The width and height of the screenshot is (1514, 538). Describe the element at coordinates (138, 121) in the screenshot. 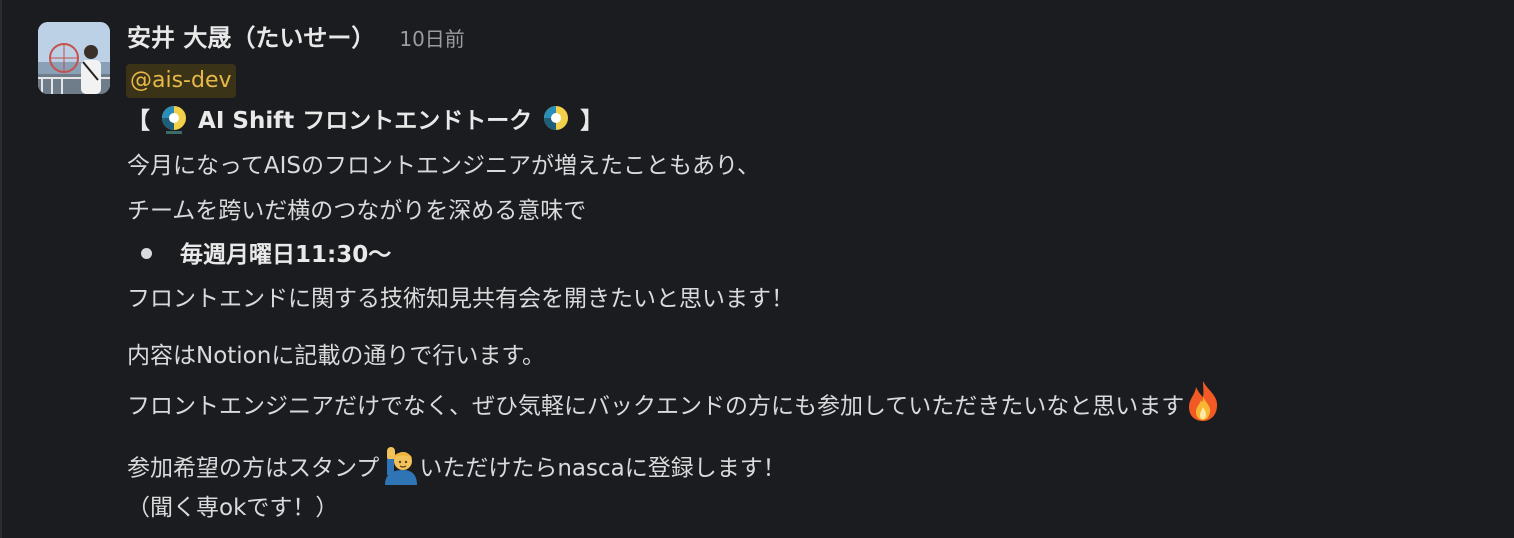

I see `title-bracket-open: 【` at that location.